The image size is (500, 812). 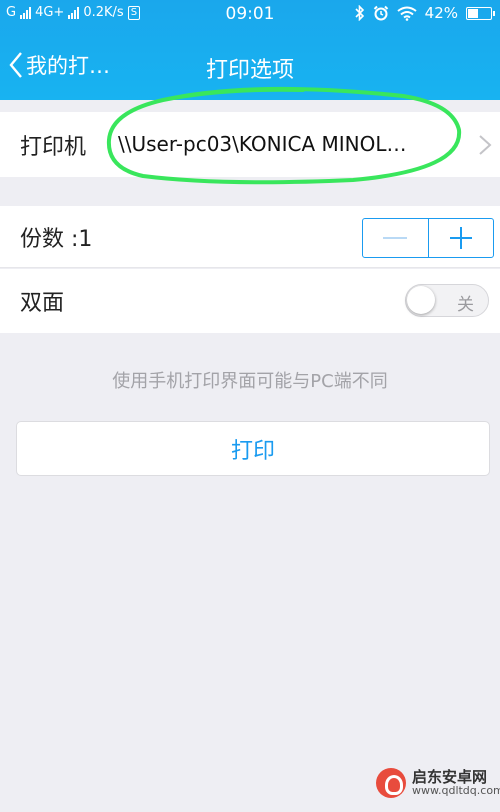 What do you see at coordinates (447, 300) in the screenshot?
I see `duplex-toggle: 关` at bounding box center [447, 300].